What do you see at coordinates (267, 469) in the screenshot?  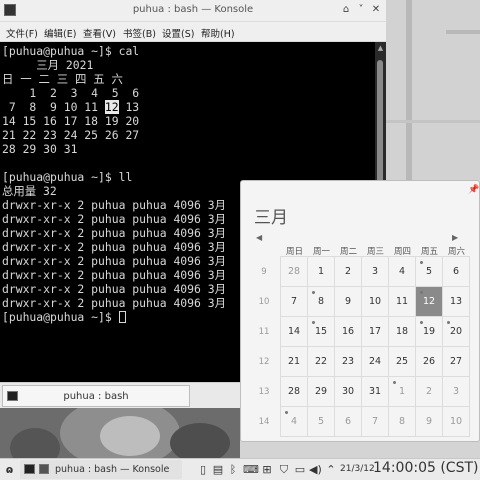 I see `network-icon: ⊞` at bounding box center [267, 469].